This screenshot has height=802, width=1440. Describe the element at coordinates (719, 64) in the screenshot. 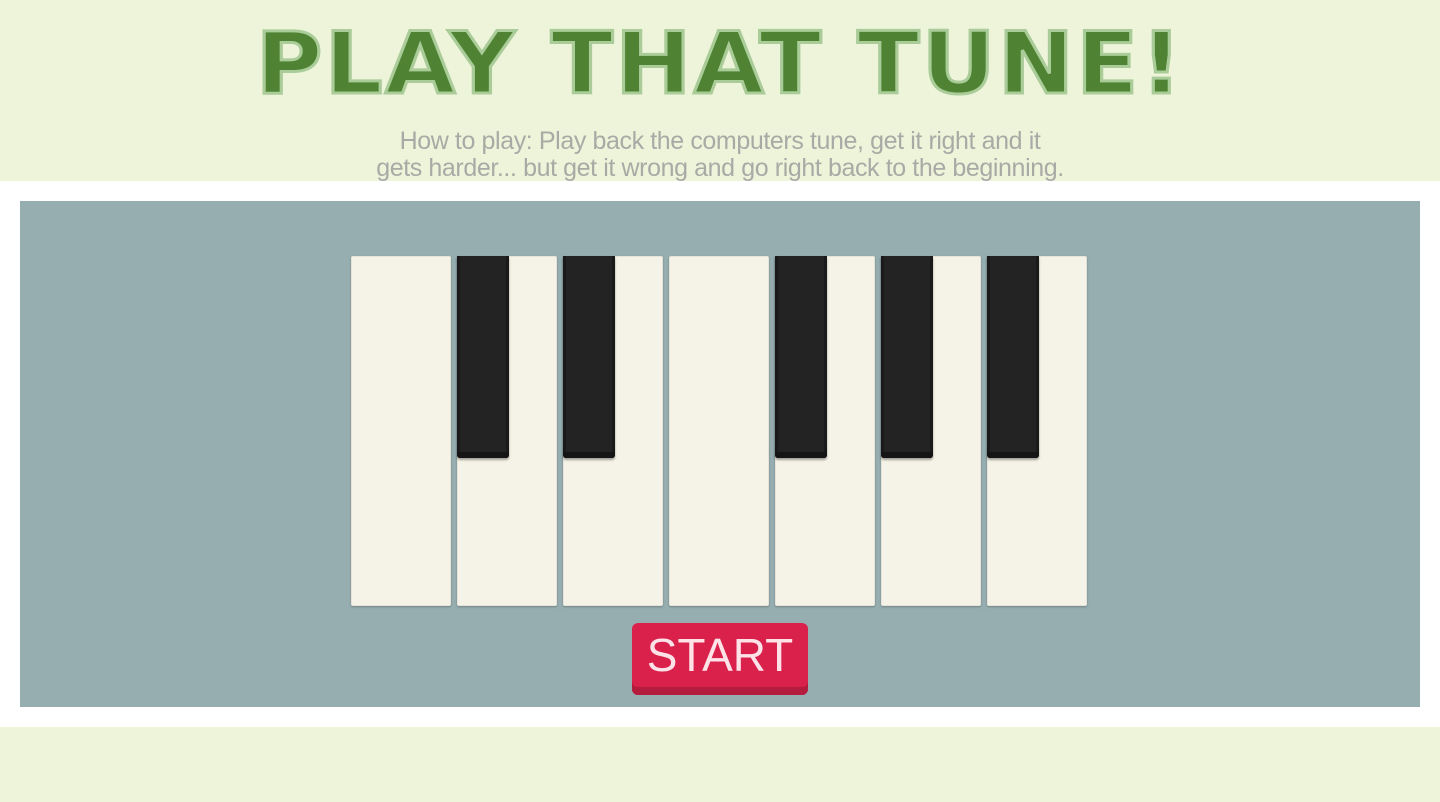

I see `page-title: PLAY THAT TUNE!` at that location.